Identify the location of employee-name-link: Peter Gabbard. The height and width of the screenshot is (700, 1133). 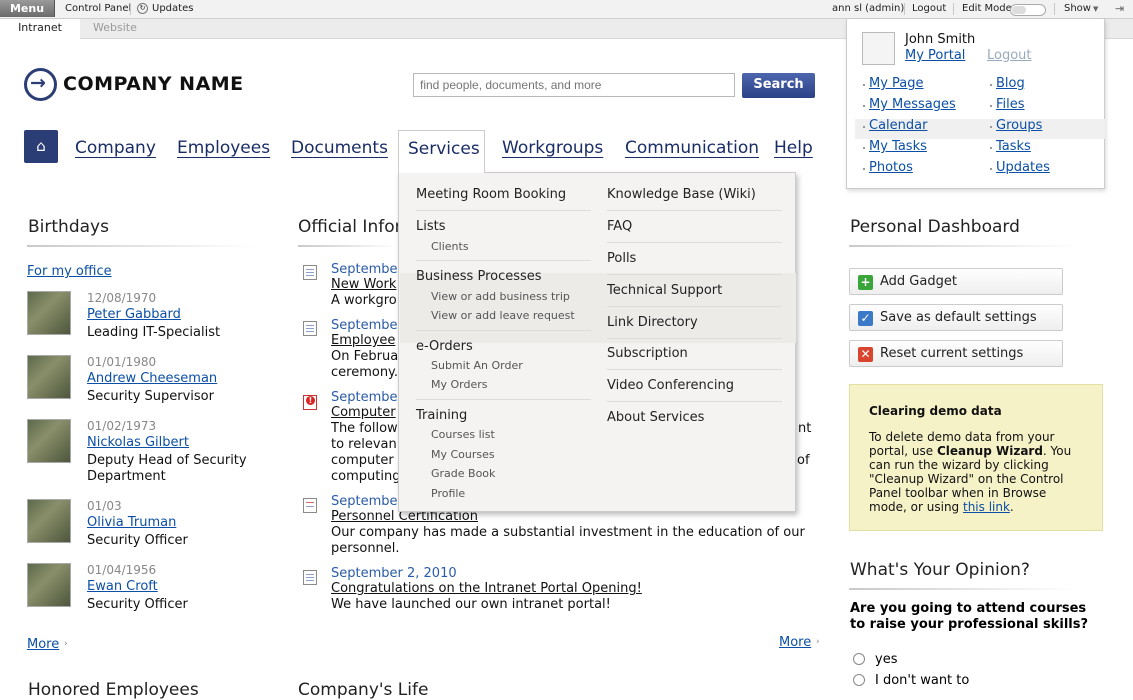
(134, 314).